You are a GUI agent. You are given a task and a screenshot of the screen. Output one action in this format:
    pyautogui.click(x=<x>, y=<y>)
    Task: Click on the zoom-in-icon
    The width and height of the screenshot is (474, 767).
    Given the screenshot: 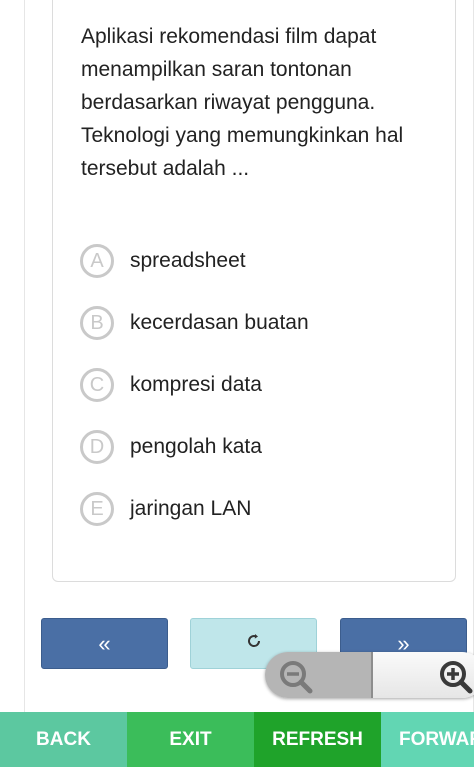 What is the action you would take?
    pyautogui.click(x=455, y=678)
    